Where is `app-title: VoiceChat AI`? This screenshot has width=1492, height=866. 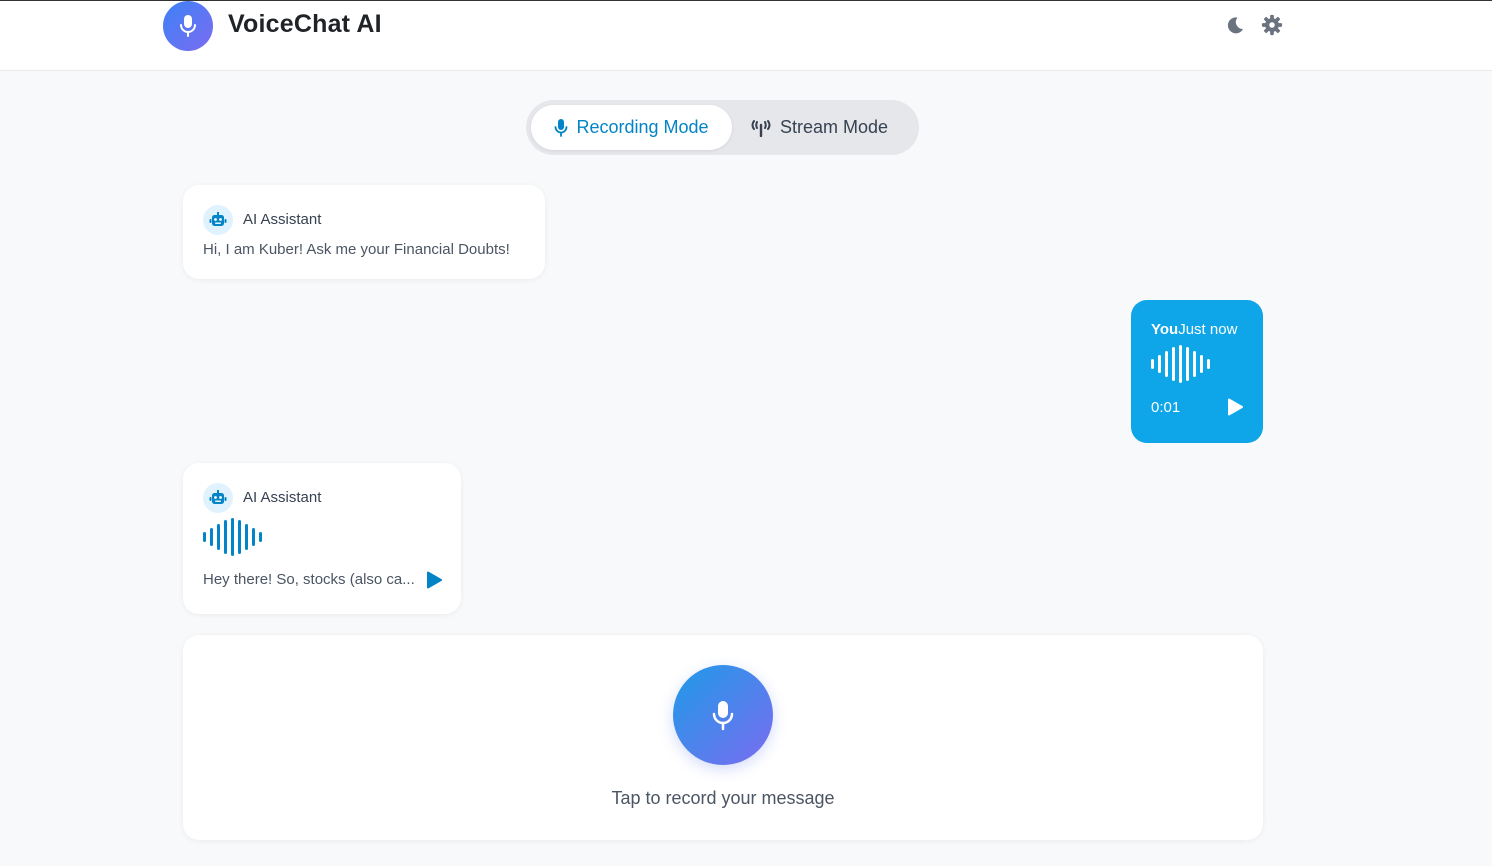
app-title: VoiceChat AI is located at coordinates (305, 24).